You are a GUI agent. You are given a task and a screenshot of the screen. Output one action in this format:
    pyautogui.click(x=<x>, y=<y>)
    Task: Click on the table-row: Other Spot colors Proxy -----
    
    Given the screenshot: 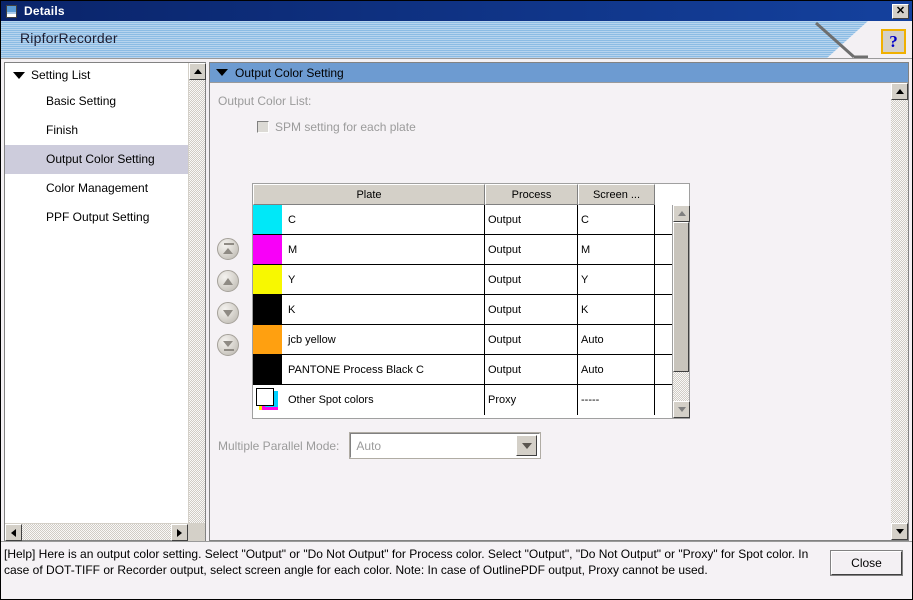 What is the action you would take?
    pyautogui.click(x=462, y=400)
    